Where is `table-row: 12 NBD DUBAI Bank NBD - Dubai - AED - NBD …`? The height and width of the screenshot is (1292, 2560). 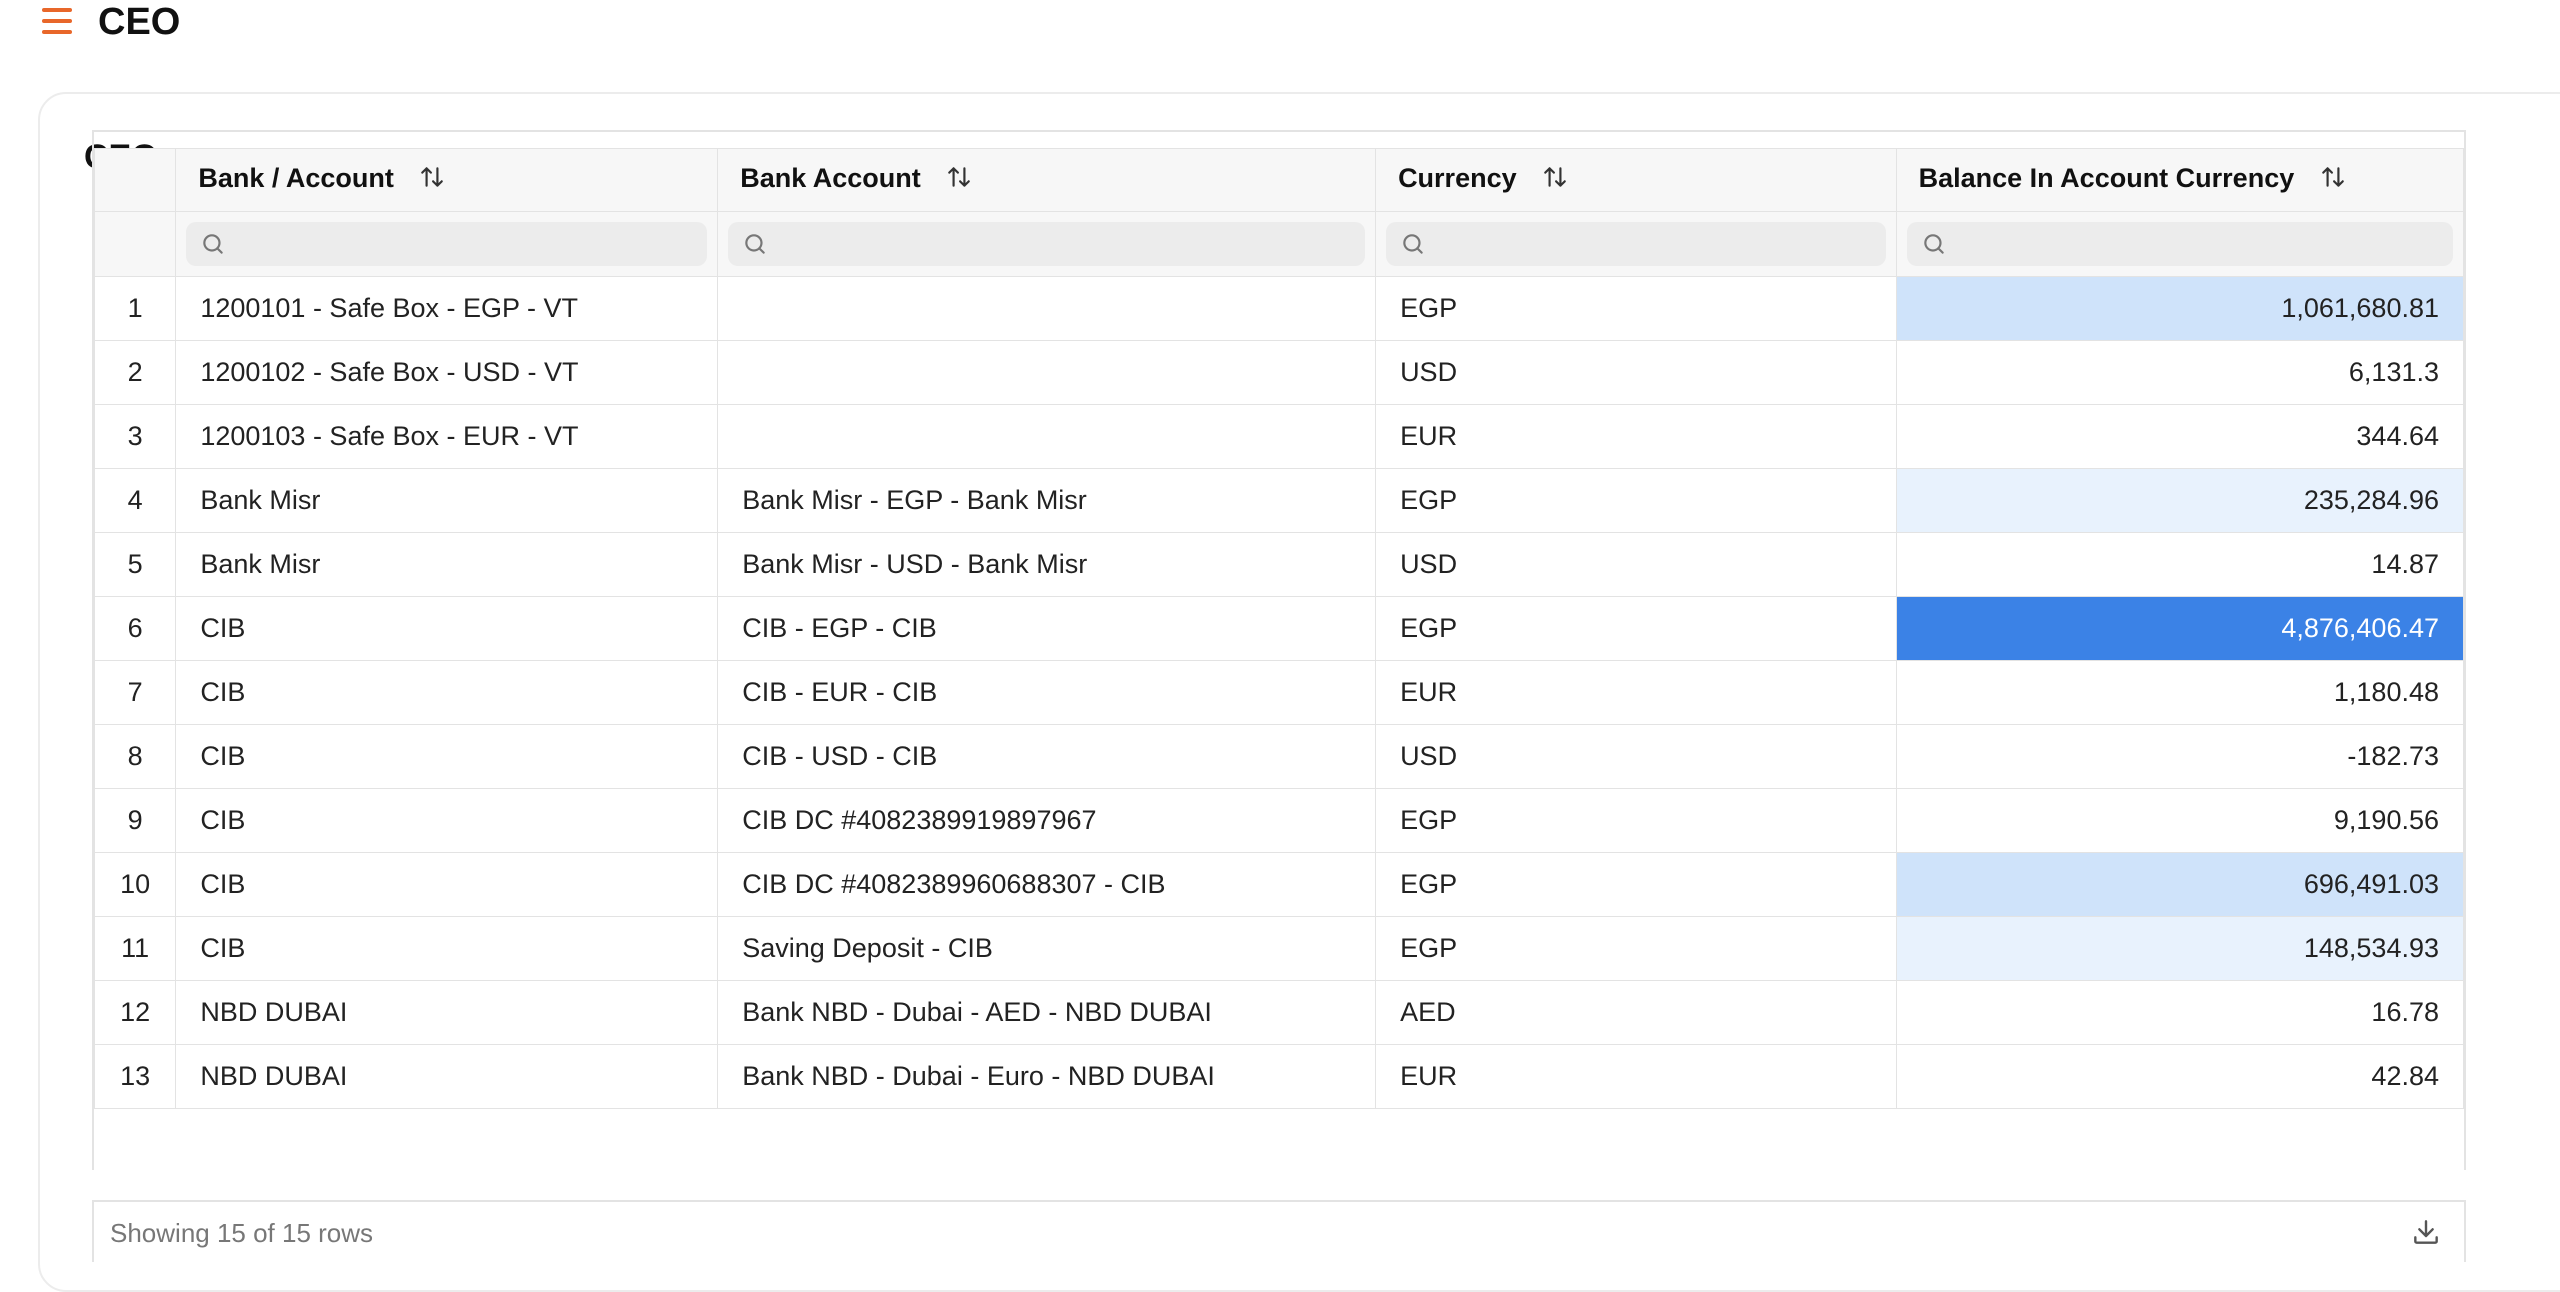
table-row: 12 NBD DUBAI Bank NBD - Dubai - AED - NBD … is located at coordinates (1279, 1012).